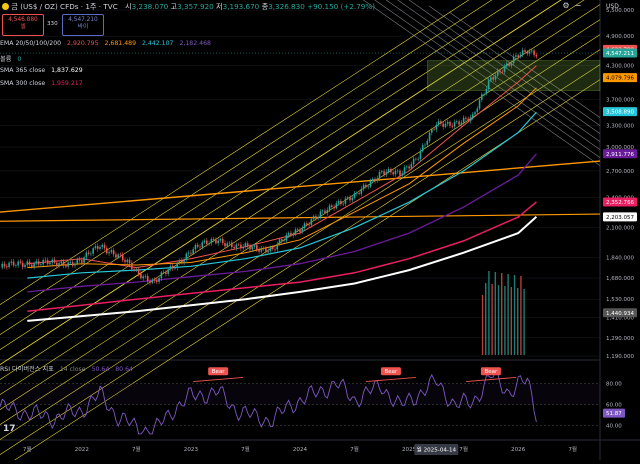 This screenshot has height=464, width=640. What do you see at coordinates (23, 25) in the screenshot?
I see `sell-button: 4,546.880 셀` at bounding box center [23, 25].